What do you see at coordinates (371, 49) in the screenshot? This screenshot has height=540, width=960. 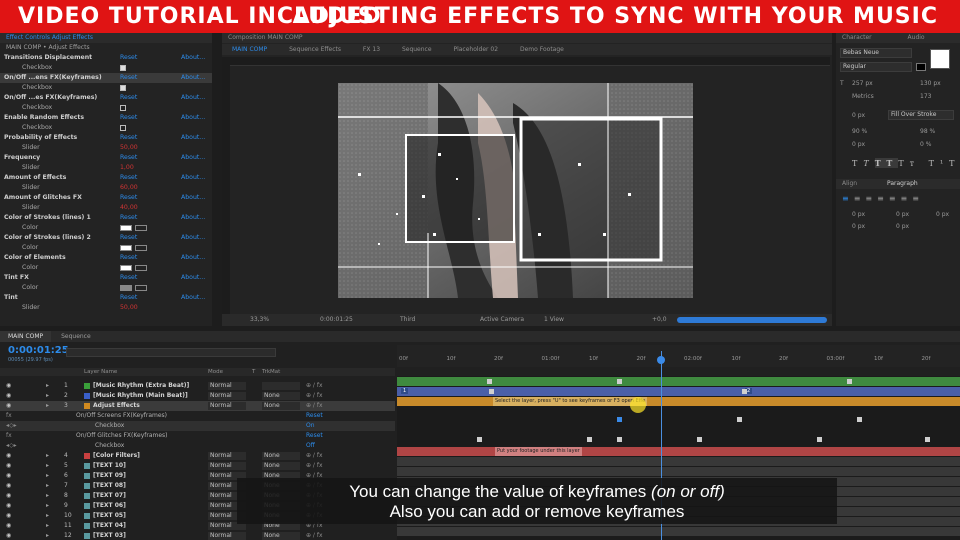 I see `tab-fx13: FX 13` at bounding box center [371, 49].